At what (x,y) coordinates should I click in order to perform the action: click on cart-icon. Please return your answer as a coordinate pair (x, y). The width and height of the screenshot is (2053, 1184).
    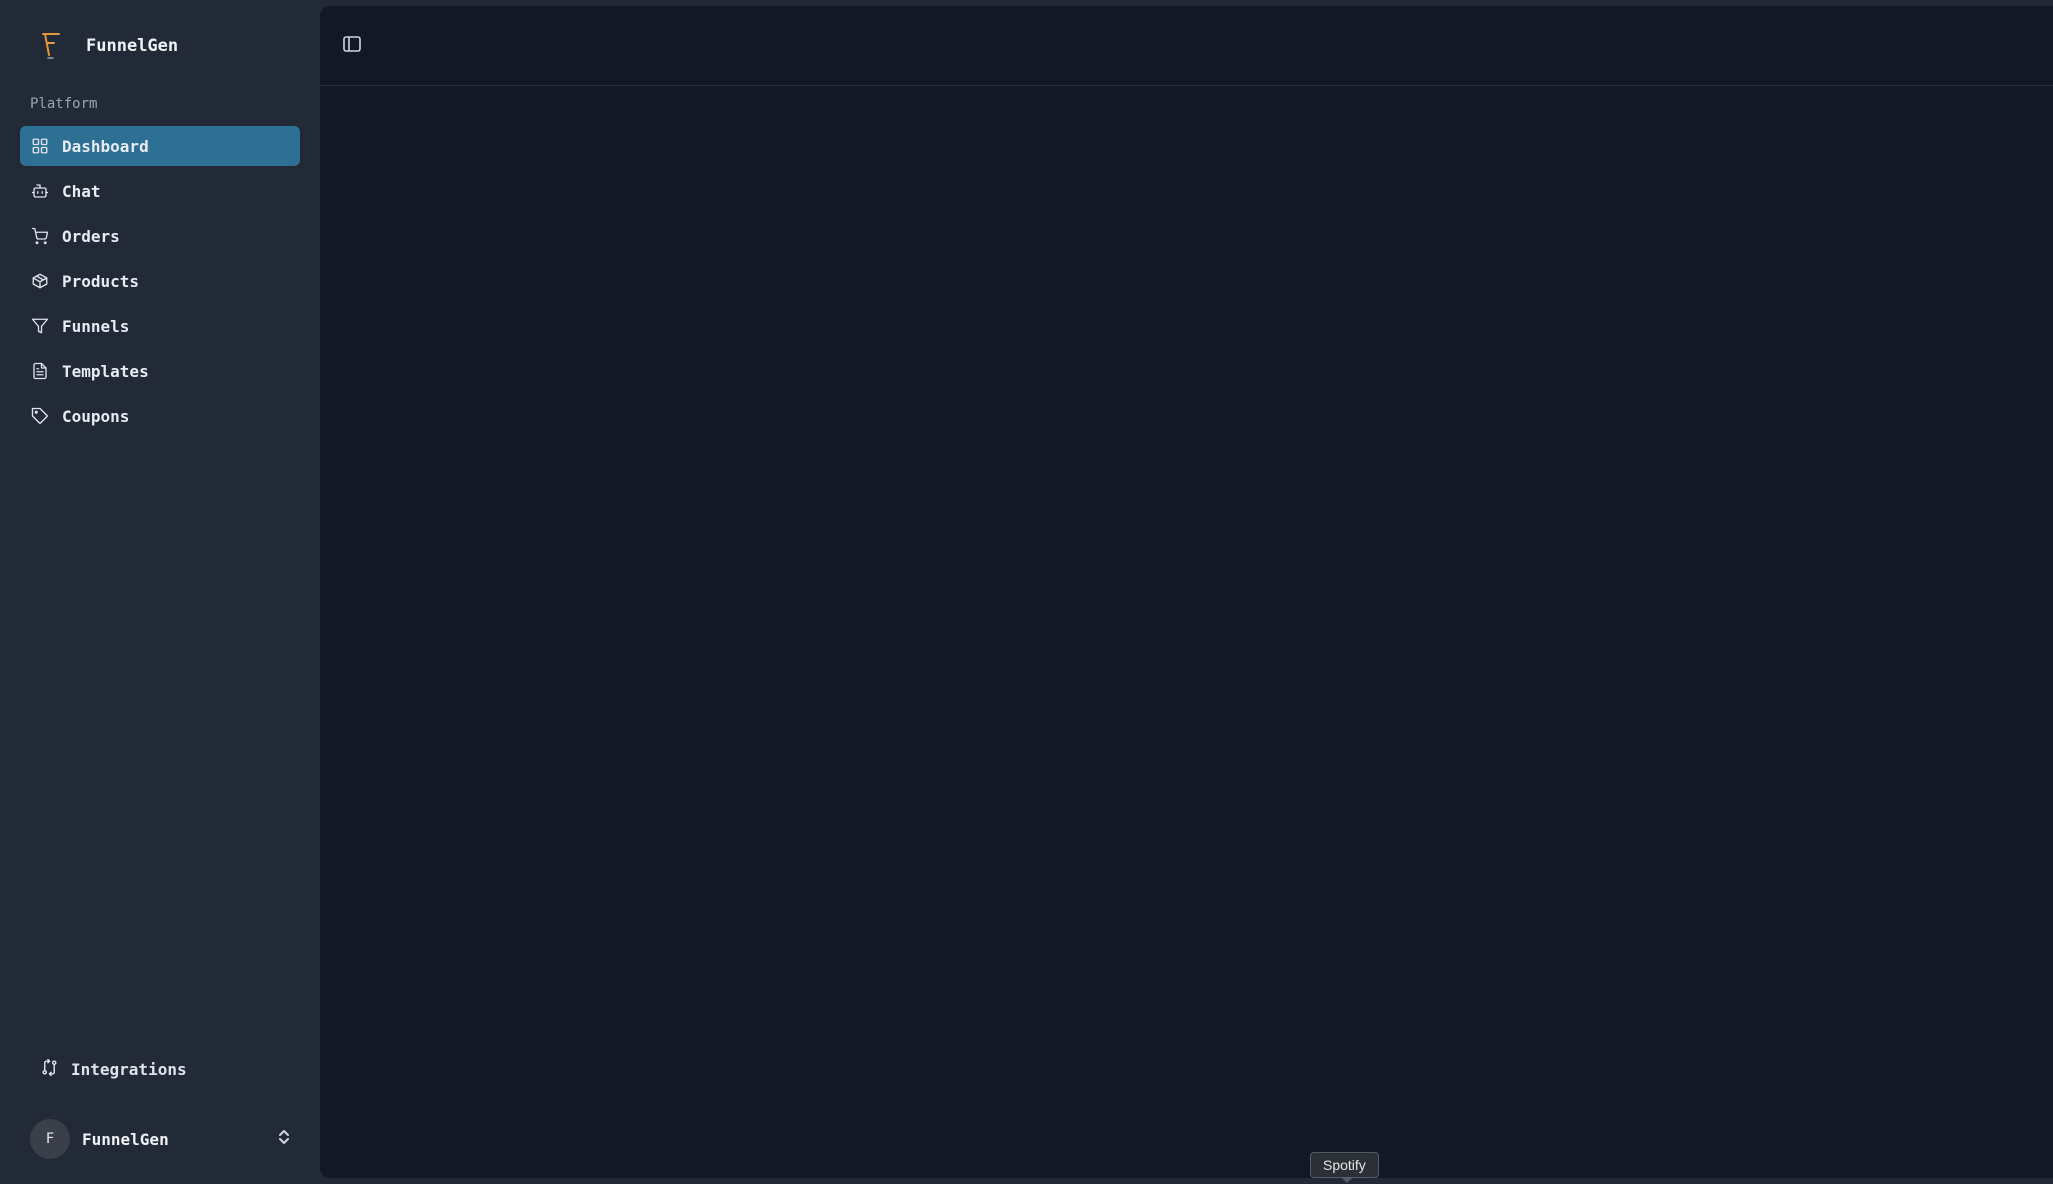
    Looking at the image, I should click on (40, 236).